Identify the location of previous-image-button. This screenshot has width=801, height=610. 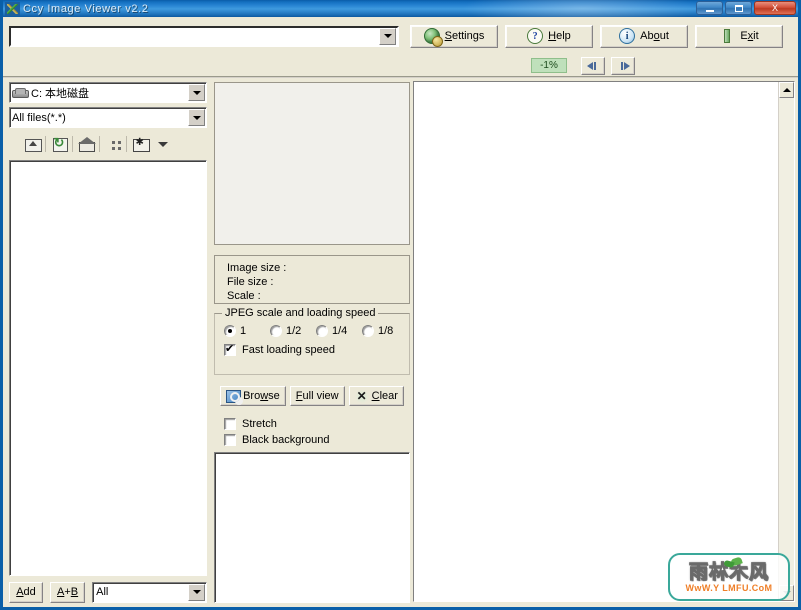
(593, 65).